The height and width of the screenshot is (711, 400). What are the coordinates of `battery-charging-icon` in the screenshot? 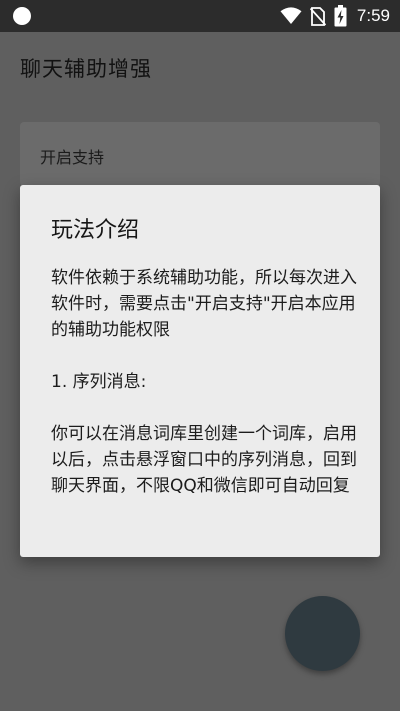 It's located at (340, 16).